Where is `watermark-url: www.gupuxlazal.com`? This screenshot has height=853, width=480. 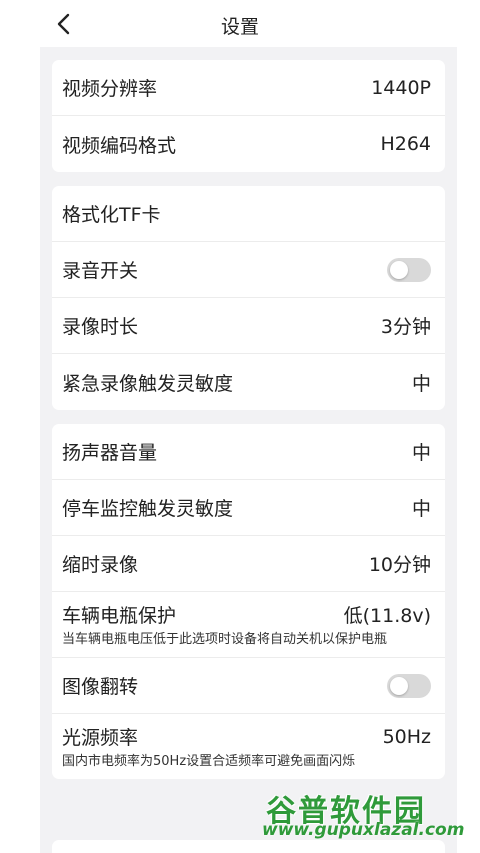 watermark-url: www.gupuxlazal.com is located at coordinates (363, 830).